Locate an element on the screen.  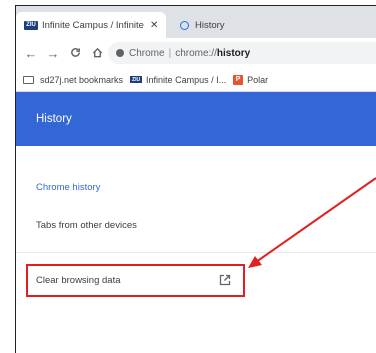
close-tab-icon: ✕ is located at coordinates (154, 25).